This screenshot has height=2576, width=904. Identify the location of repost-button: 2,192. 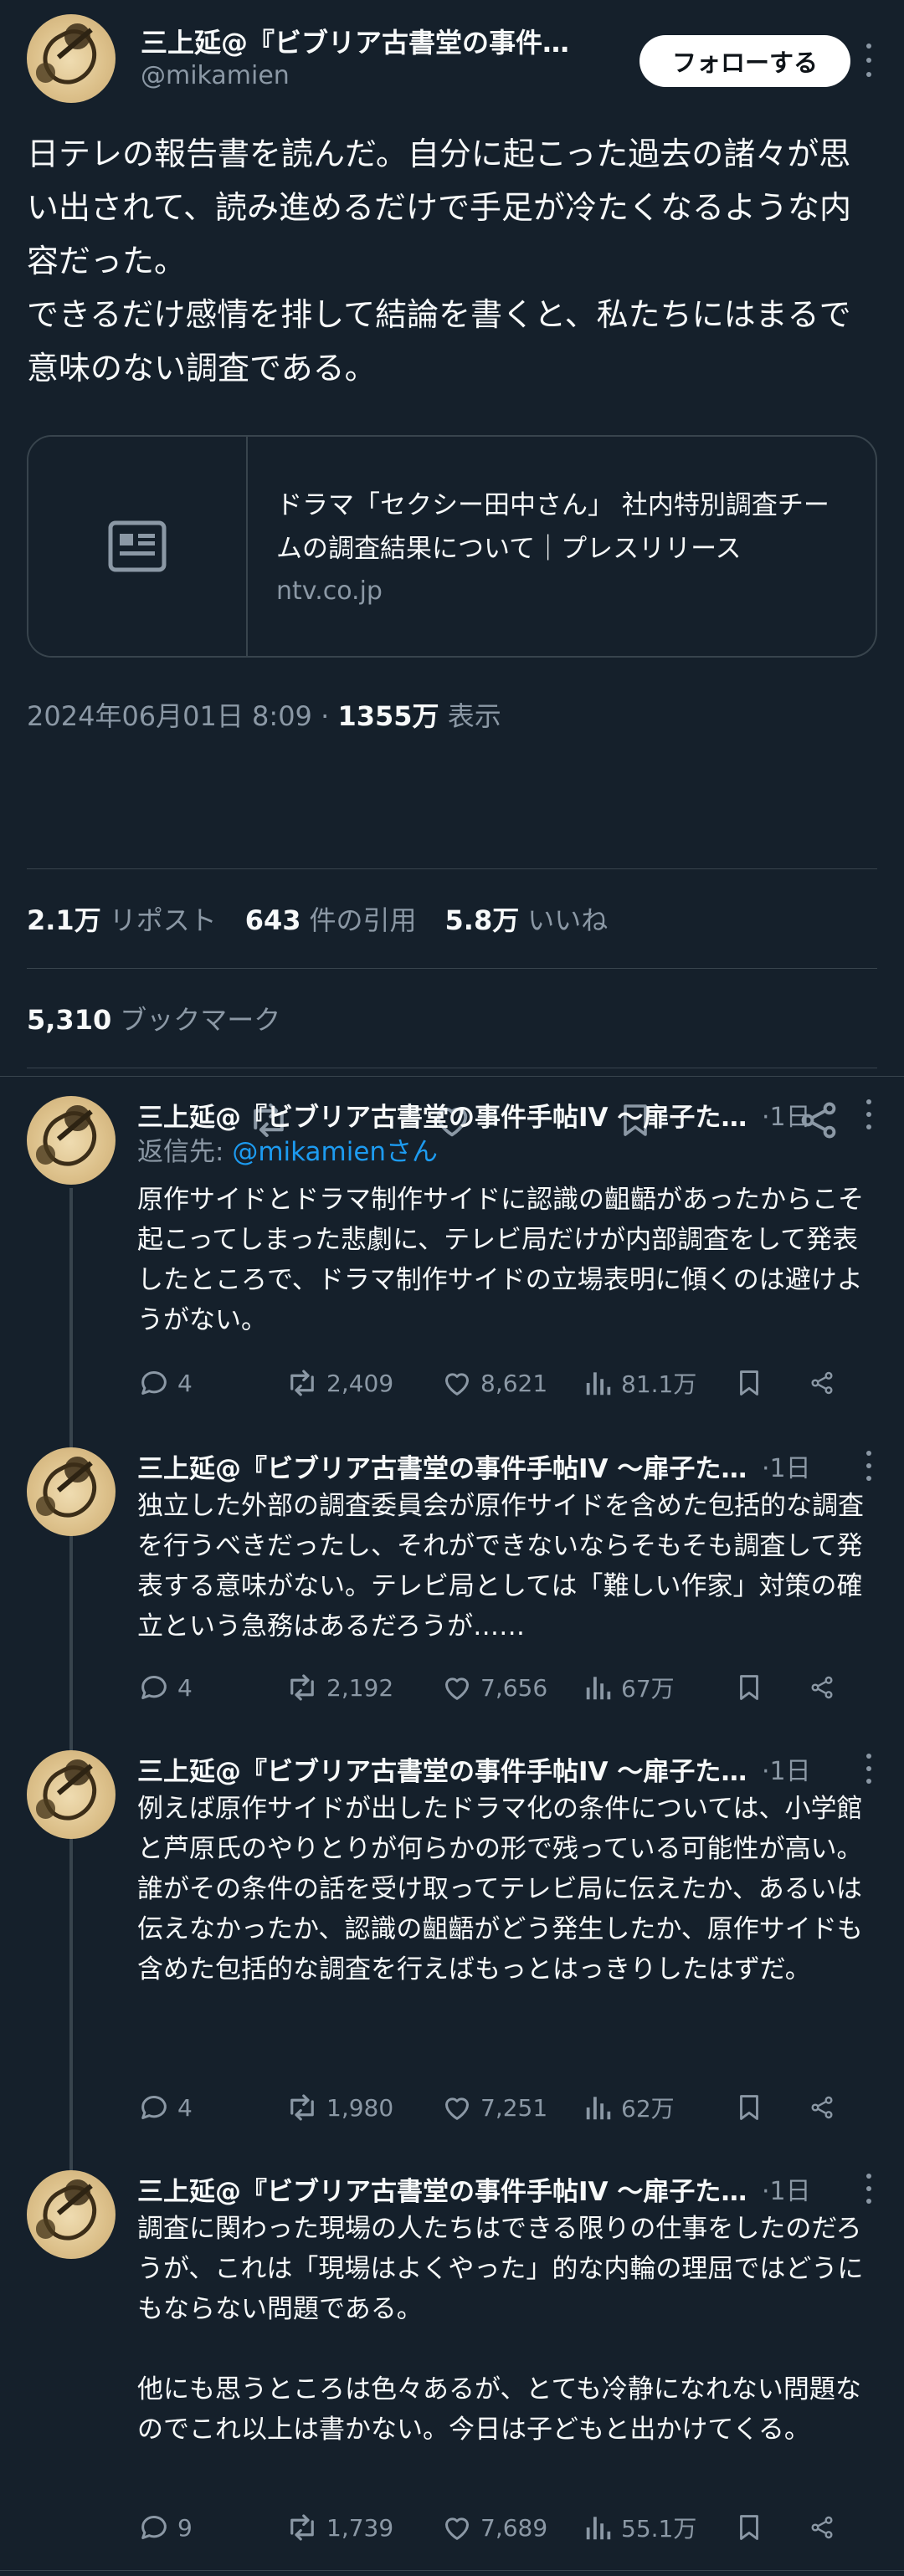
(362, 1688).